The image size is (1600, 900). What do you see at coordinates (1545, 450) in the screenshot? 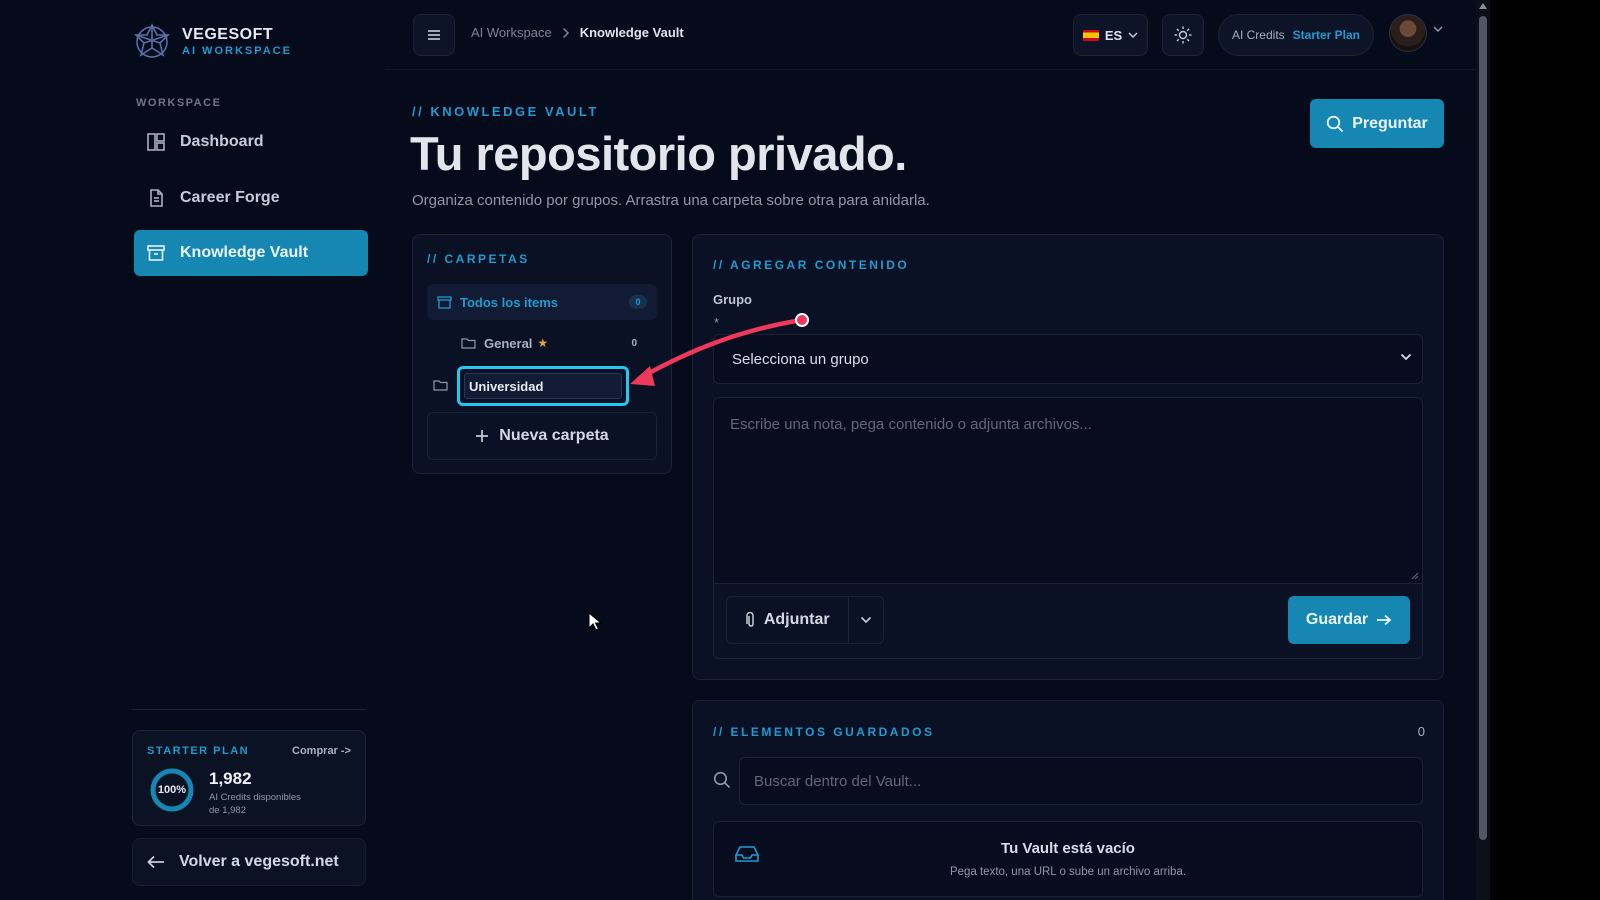
I see `empty-margin` at bounding box center [1545, 450].